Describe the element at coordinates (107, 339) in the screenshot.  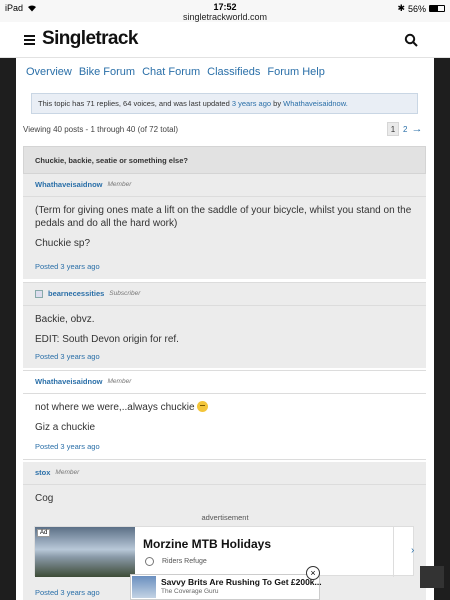
I see `post-text: EDIT: South Devon origin for ref.` at that location.